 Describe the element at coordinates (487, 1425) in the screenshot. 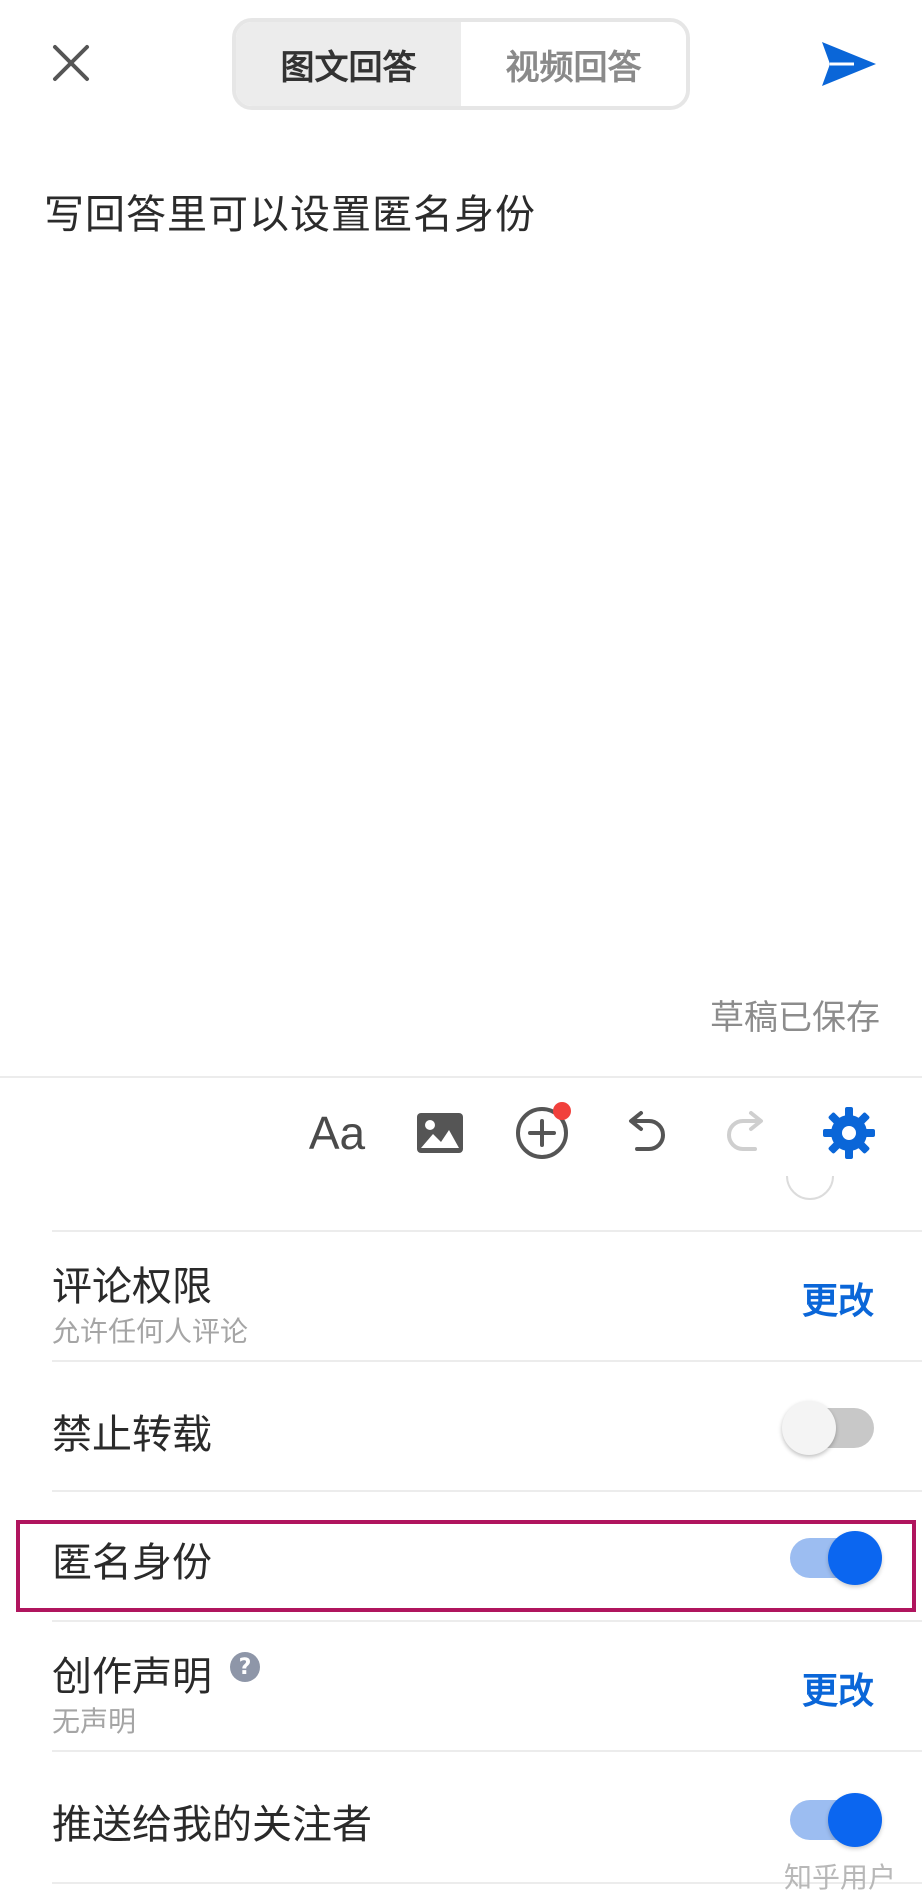

I see `setting-no-repost: 禁止转载` at that location.